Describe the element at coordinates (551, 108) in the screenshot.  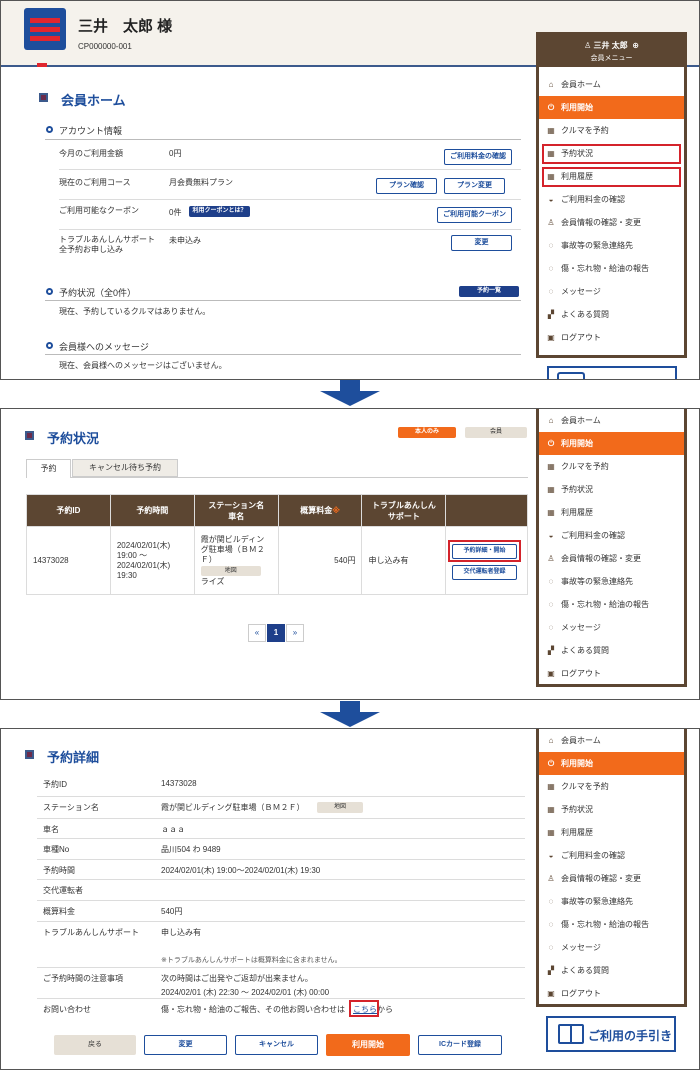
I see `power-icon: ⏻` at that location.